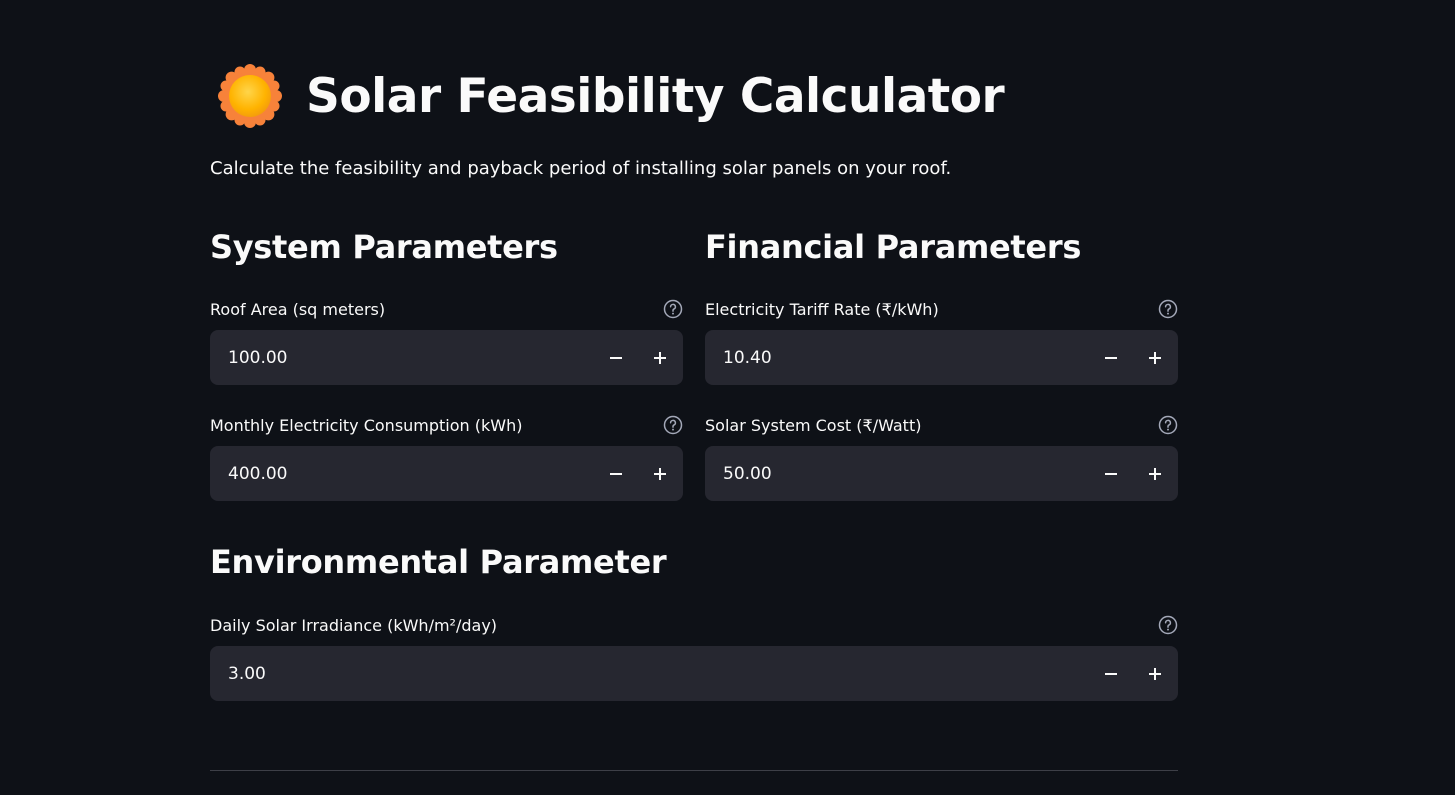 The height and width of the screenshot is (795, 1455). I want to click on irradiance-input, so click(649, 673).